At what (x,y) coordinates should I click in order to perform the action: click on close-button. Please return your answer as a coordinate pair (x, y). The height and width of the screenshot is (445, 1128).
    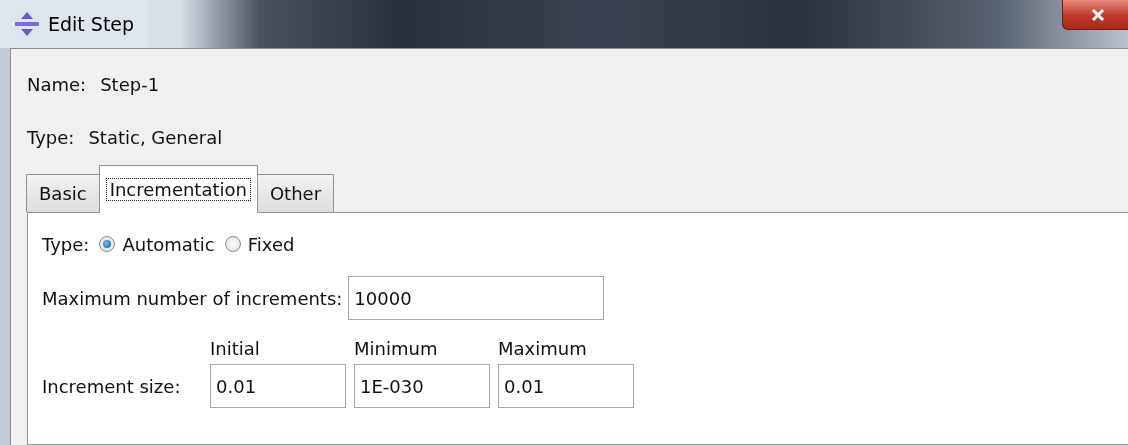
    Looking at the image, I should click on (1095, 15).